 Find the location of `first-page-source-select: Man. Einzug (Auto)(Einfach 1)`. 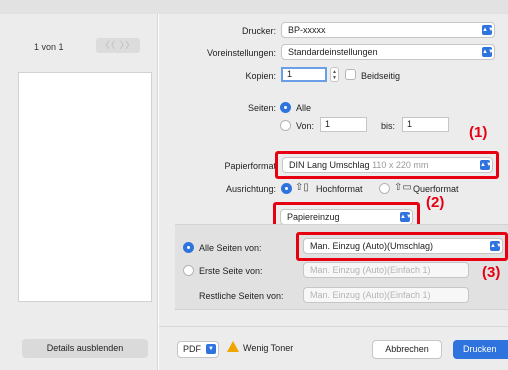

first-page-source-select: Man. Einzug (Auto)(Einfach 1) is located at coordinates (386, 270).